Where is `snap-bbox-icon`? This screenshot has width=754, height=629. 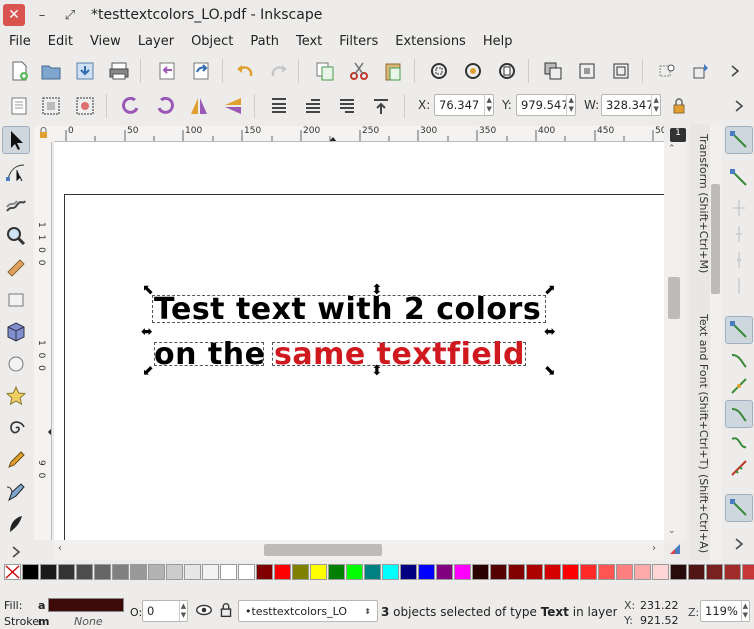 snap-bbox-icon is located at coordinates (739, 178).